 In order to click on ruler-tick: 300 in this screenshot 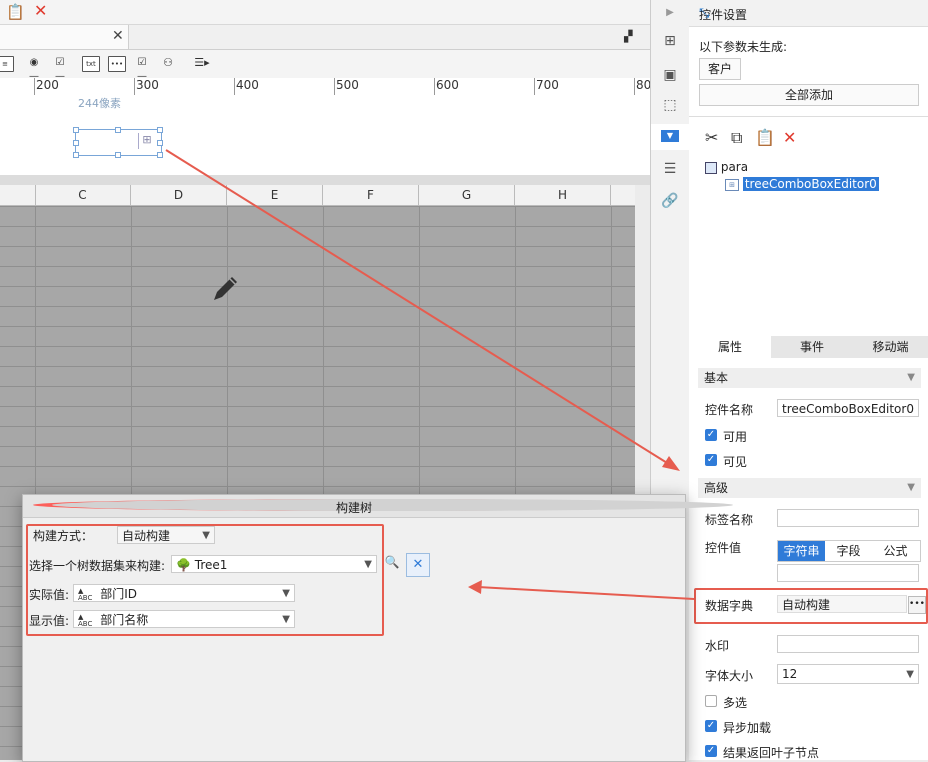, I will do `click(147, 85)`.